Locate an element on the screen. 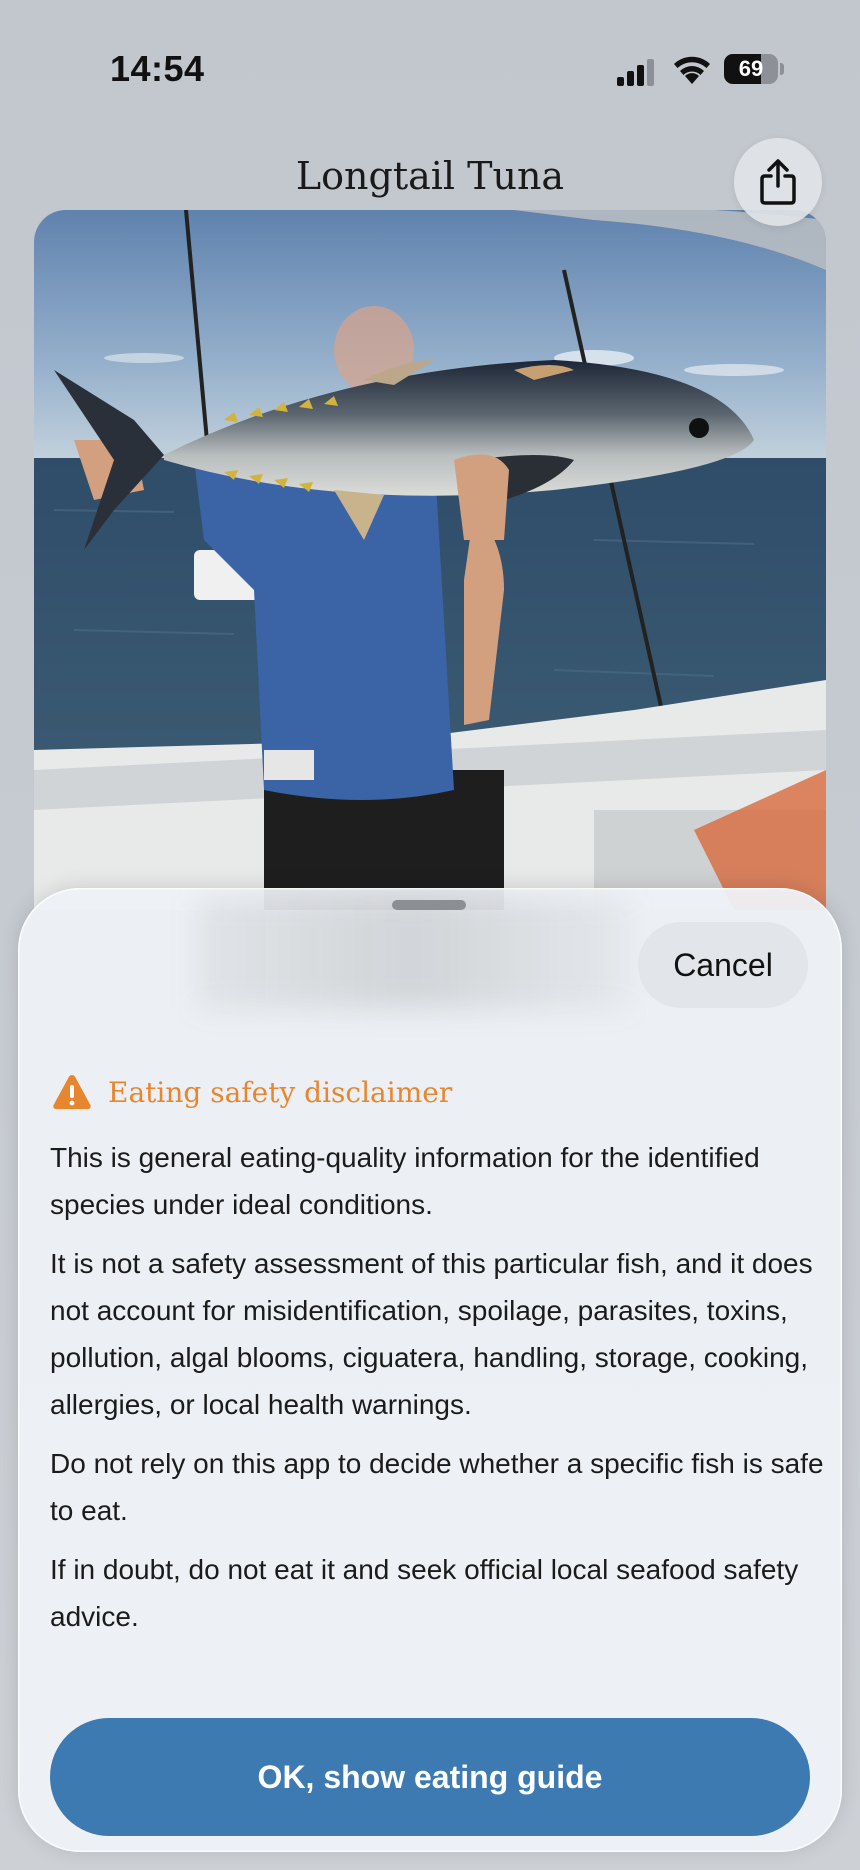  battery-level: 69 is located at coordinates (751, 68).